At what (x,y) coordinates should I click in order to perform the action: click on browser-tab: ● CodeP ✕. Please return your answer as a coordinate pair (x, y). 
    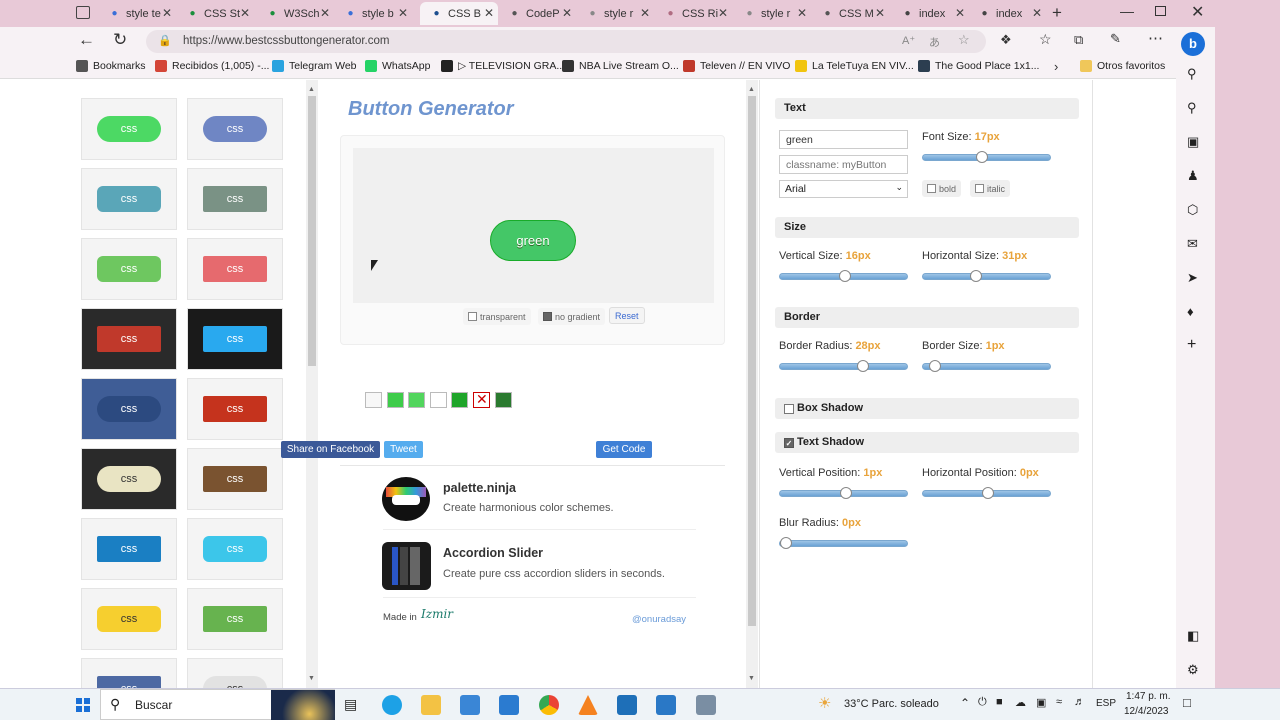
    Looking at the image, I should click on (537, 13).